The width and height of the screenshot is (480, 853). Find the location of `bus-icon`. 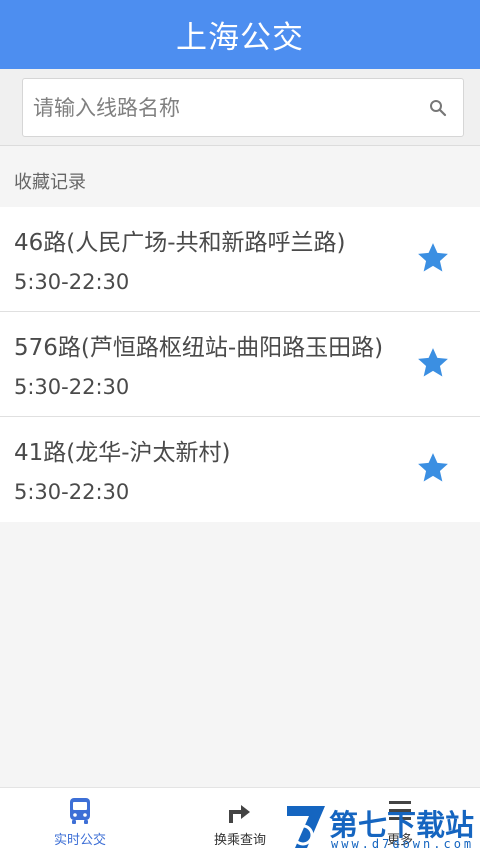

bus-icon is located at coordinates (80, 811).